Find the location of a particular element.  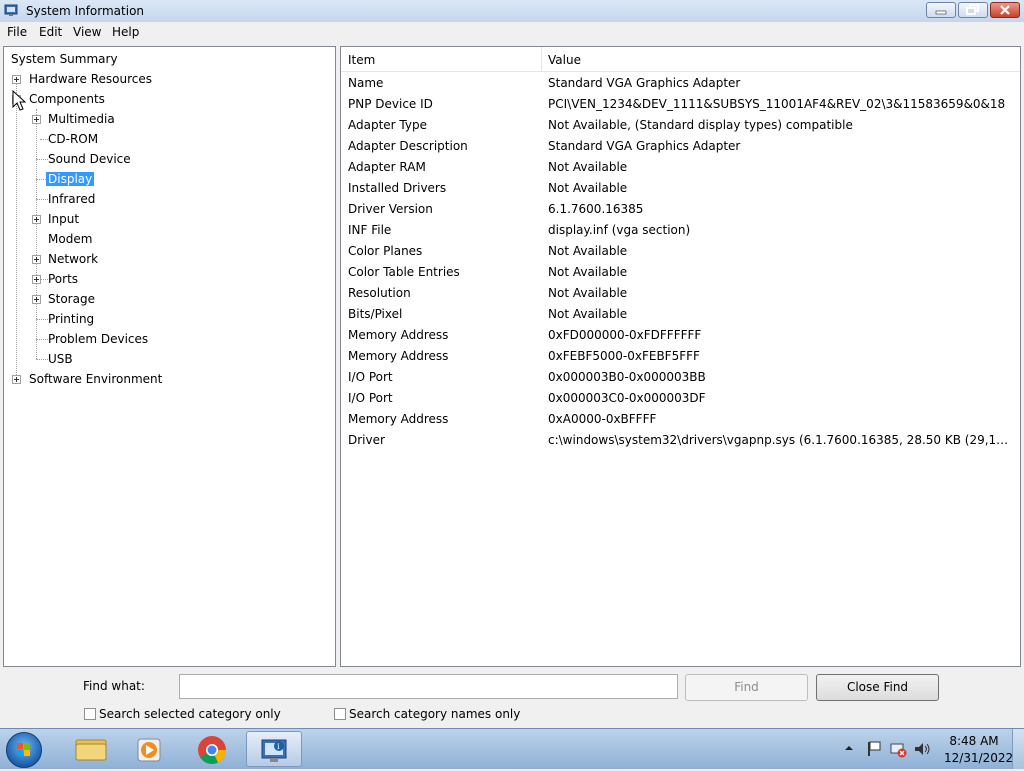

row-item-cell: Installed Drivers is located at coordinates (397, 188).